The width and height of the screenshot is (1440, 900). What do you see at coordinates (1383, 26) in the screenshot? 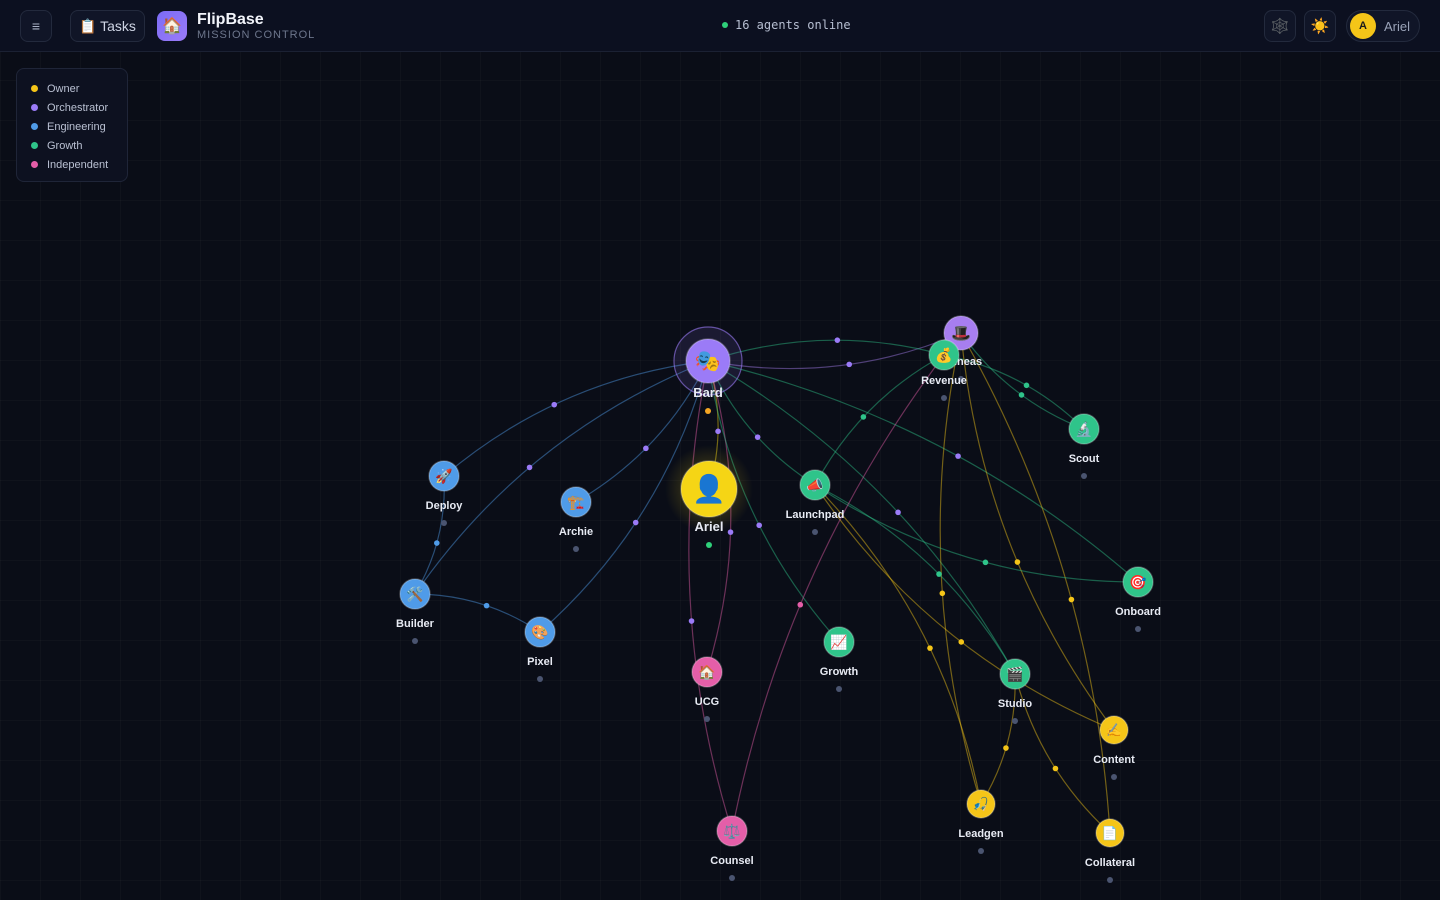
I see `user-menu: A Ariel` at bounding box center [1383, 26].